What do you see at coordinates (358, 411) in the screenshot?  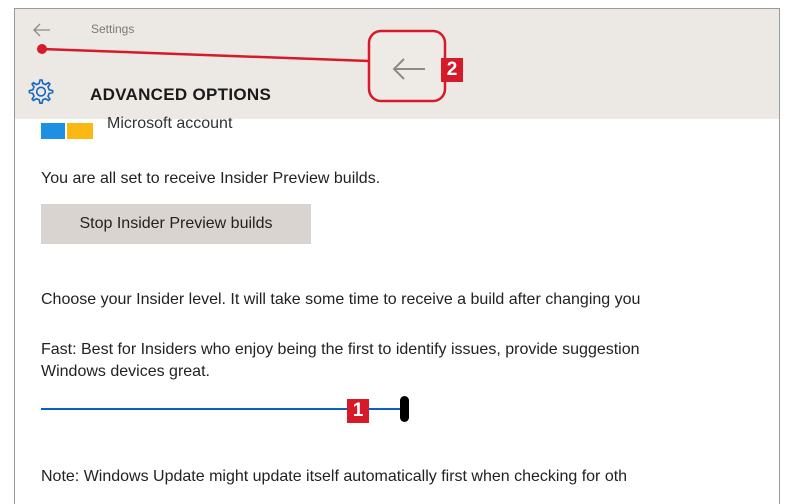 I see `callout-badge-1: 1` at bounding box center [358, 411].